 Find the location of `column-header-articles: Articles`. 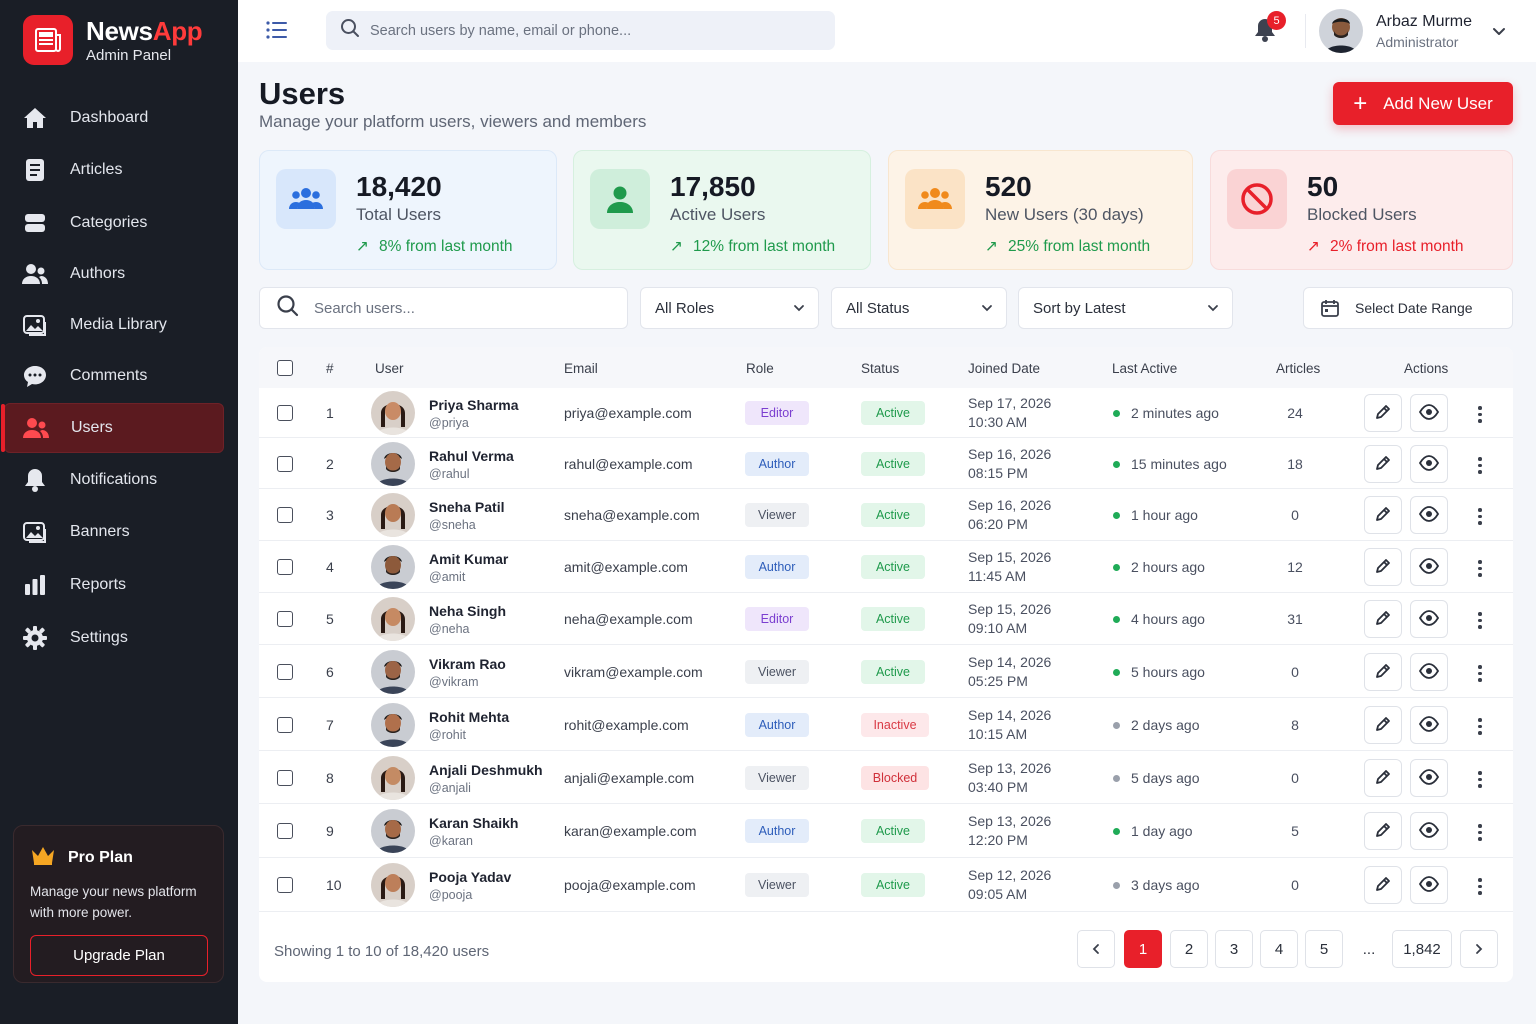

column-header-articles: Articles is located at coordinates (1298, 368).